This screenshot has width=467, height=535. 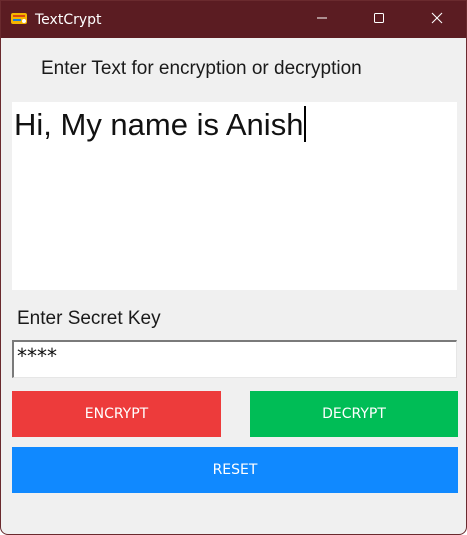 What do you see at coordinates (19, 18) in the screenshot?
I see `app-logo-icon` at bounding box center [19, 18].